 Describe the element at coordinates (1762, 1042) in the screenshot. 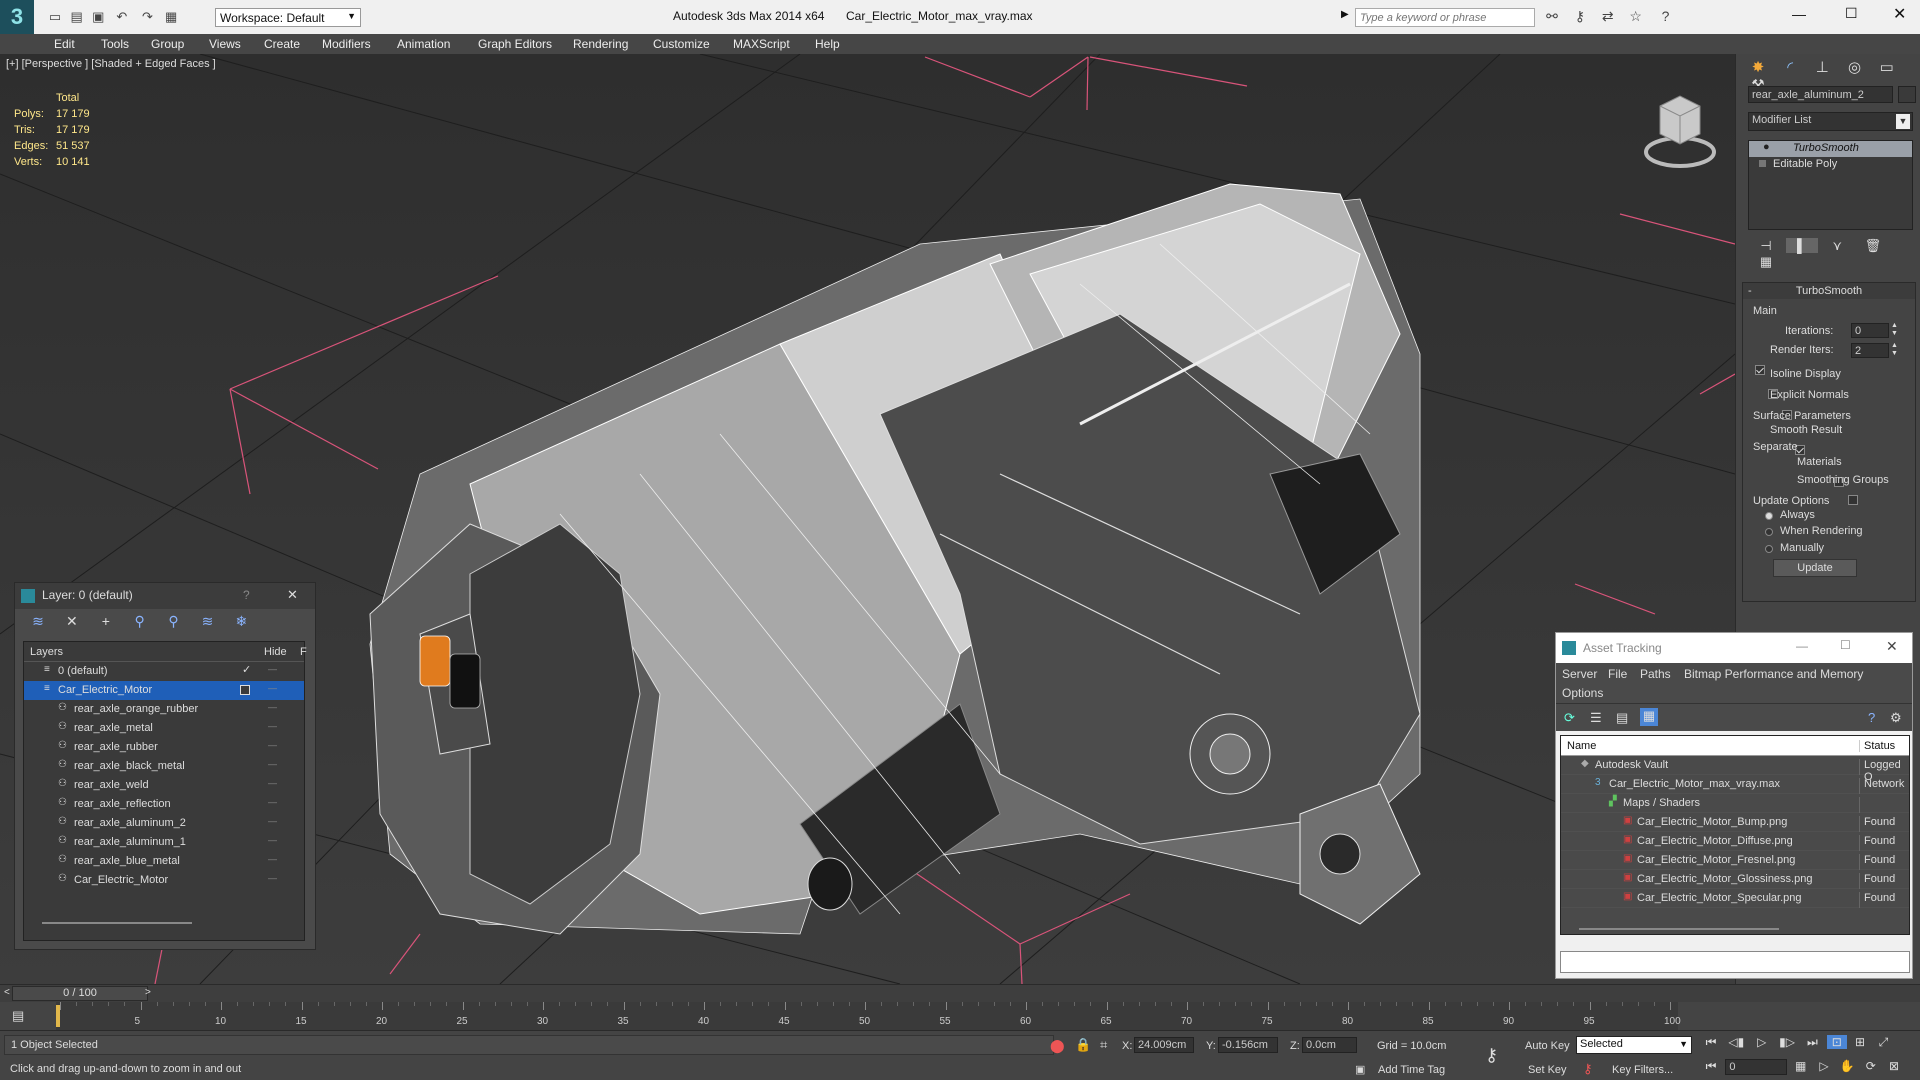

I see `play-icon: ▷` at that location.